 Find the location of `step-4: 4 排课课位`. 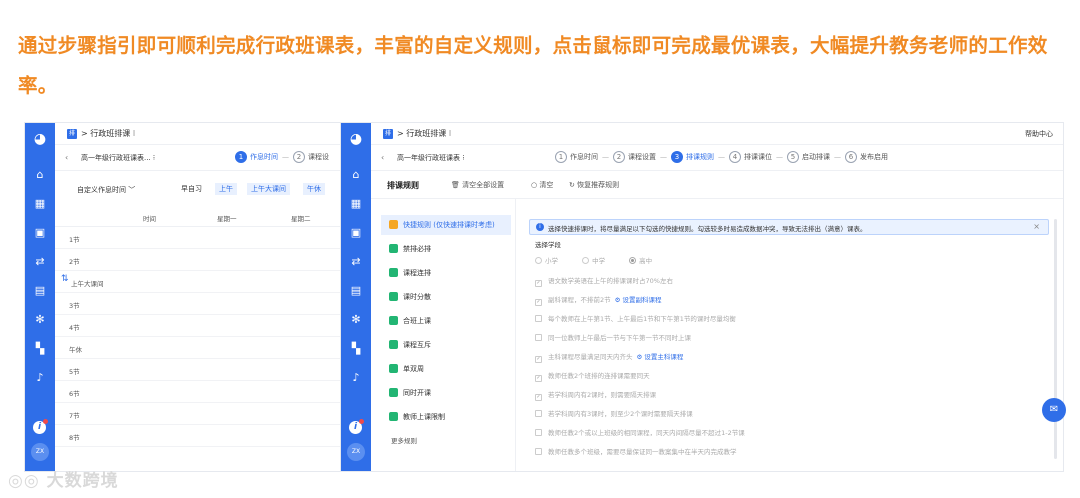

step-4: 4 排课课位 is located at coordinates (750, 157).